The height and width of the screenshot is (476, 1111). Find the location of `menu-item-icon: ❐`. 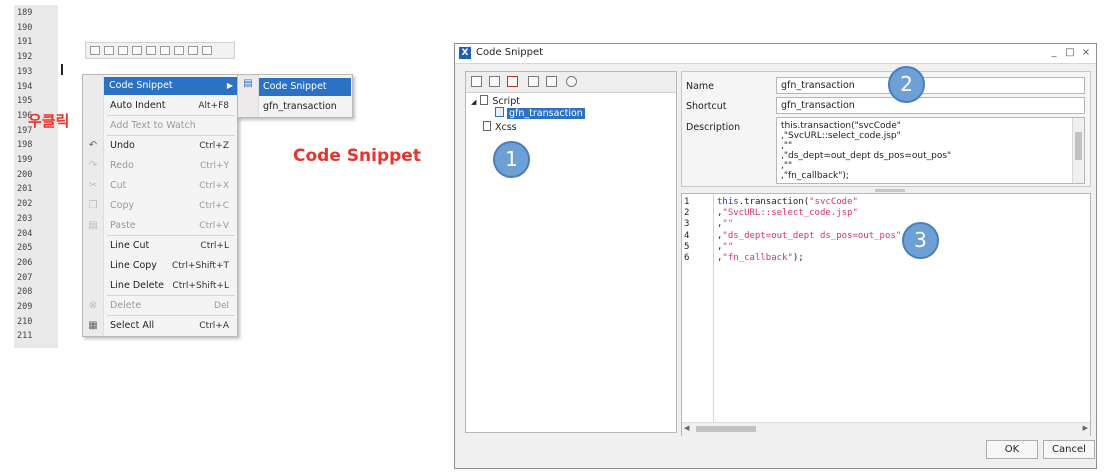

menu-item-icon: ❐ is located at coordinates (93, 205).